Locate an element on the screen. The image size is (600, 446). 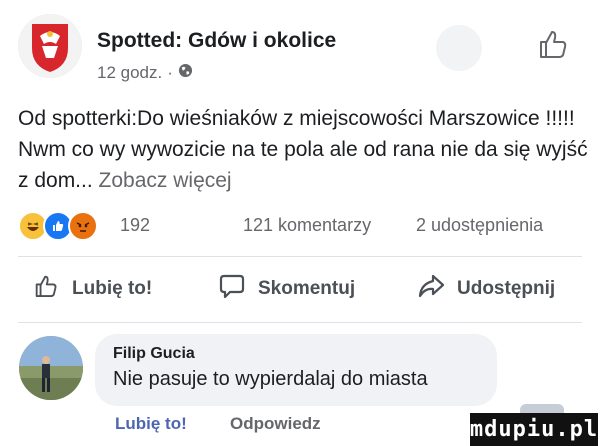
share-button: Udostępnij is located at coordinates (486, 289).